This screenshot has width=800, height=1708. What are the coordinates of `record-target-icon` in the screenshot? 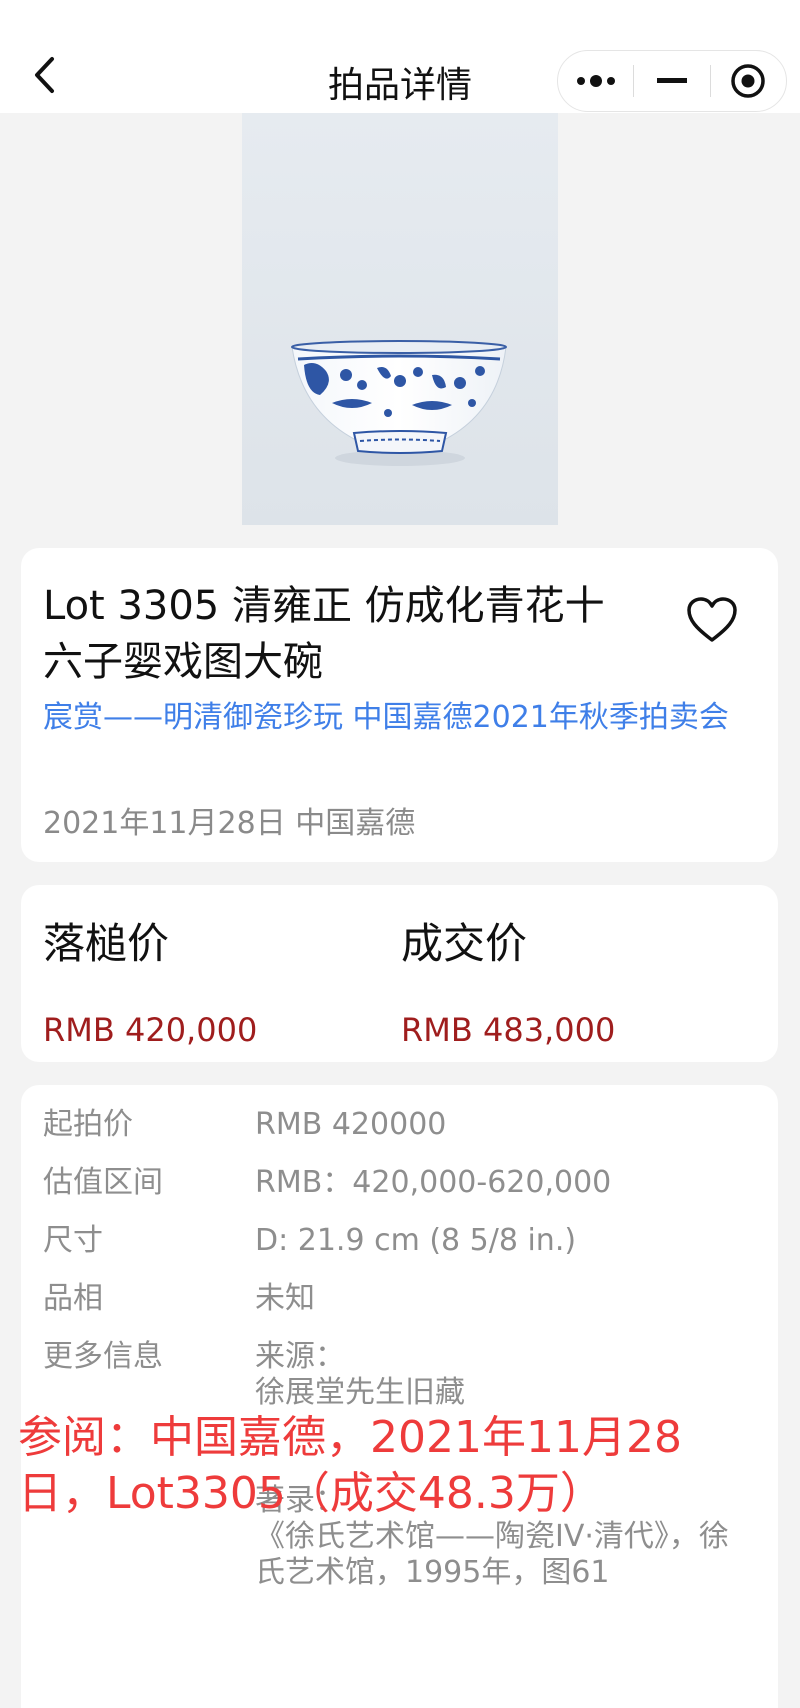 It's located at (748, 81).